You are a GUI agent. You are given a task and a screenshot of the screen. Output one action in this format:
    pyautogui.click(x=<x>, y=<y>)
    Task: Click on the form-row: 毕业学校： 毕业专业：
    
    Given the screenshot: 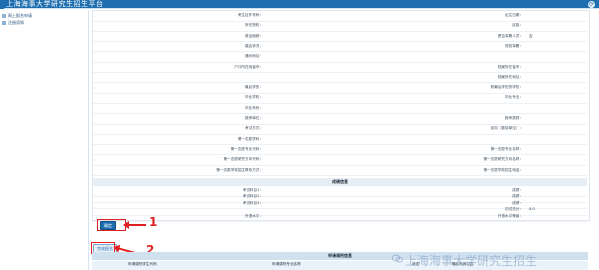 What is the action you would take?
    pyautogui.click(x=340, y=99)
    